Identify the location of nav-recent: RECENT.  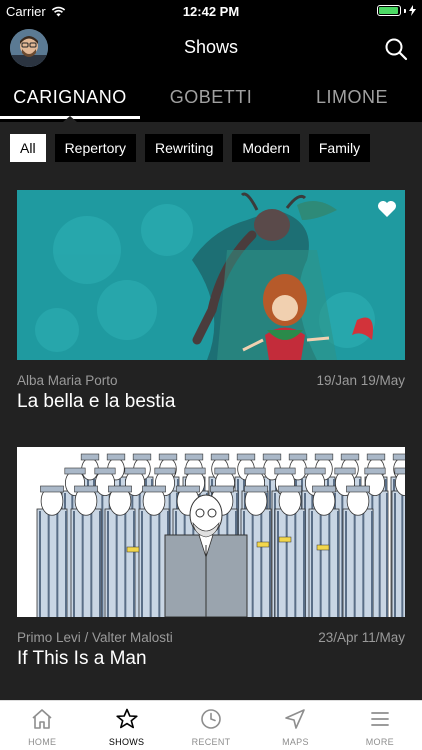
(211, 725).